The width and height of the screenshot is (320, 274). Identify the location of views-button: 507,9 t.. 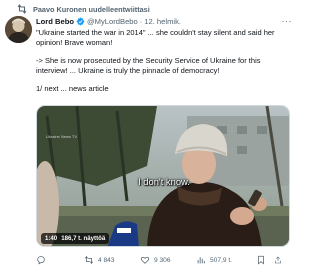
(226, 260).